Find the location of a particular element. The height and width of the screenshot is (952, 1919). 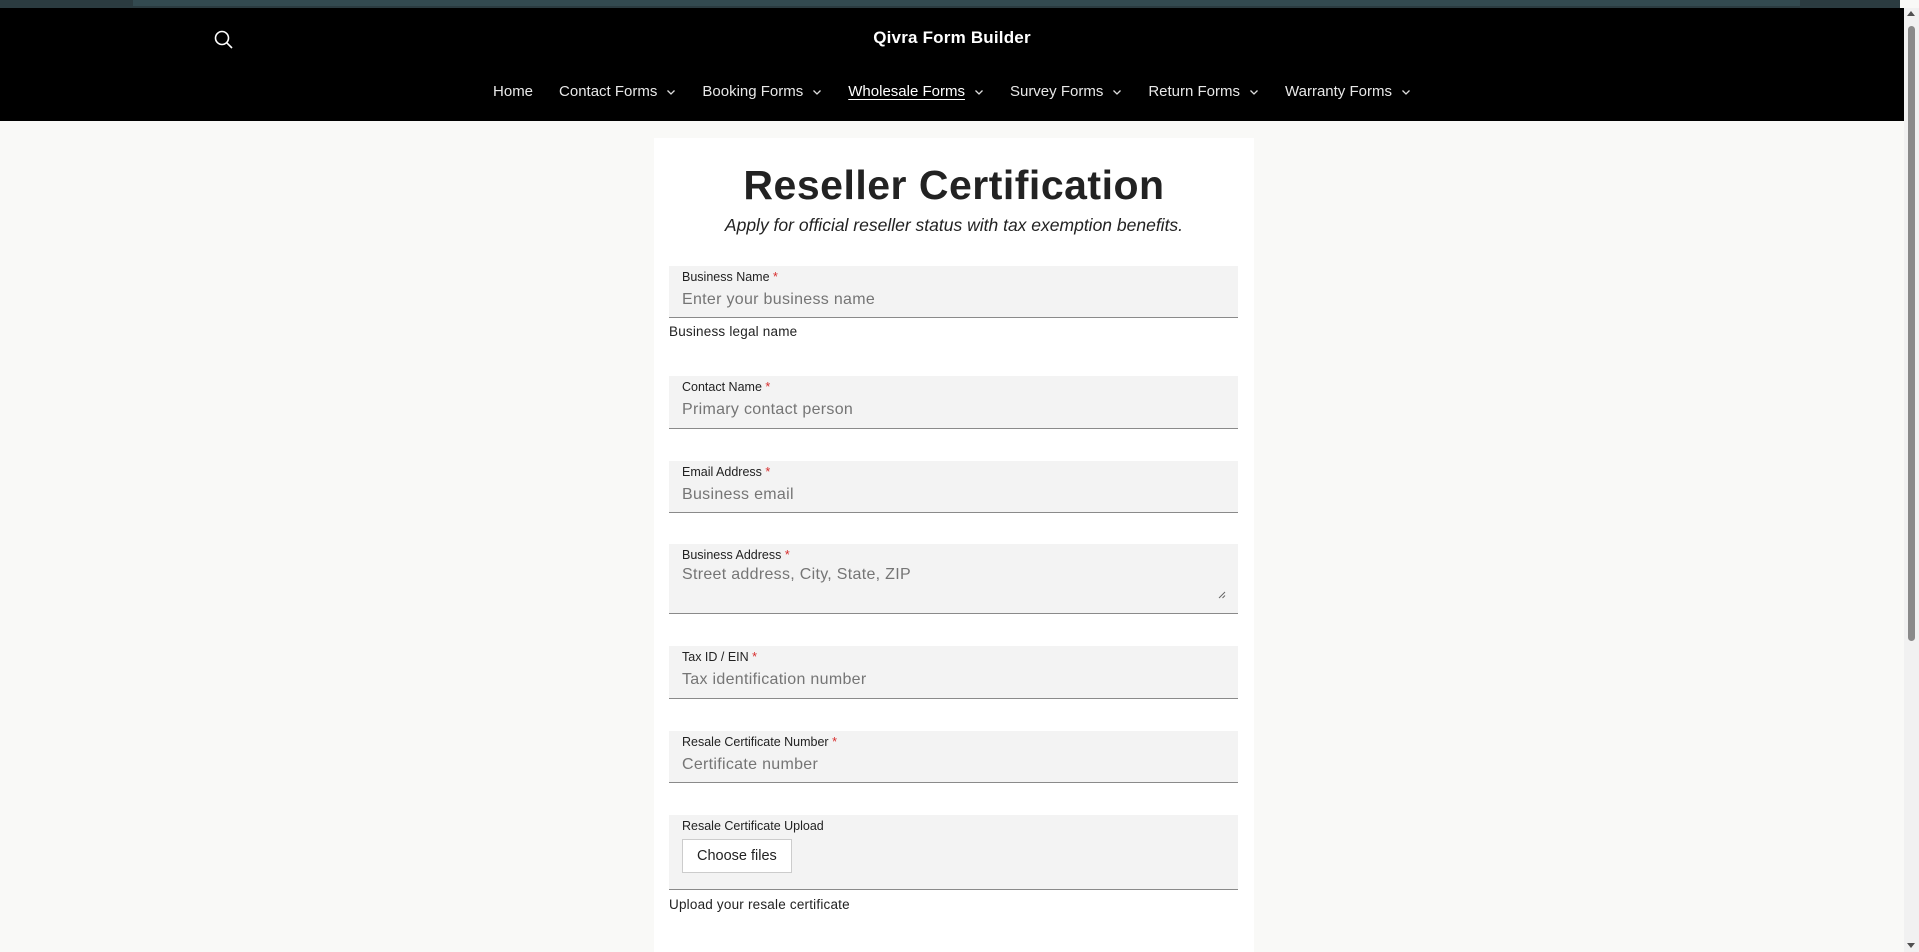

field-label: Contact Name * is located at coordinates (726, 387).